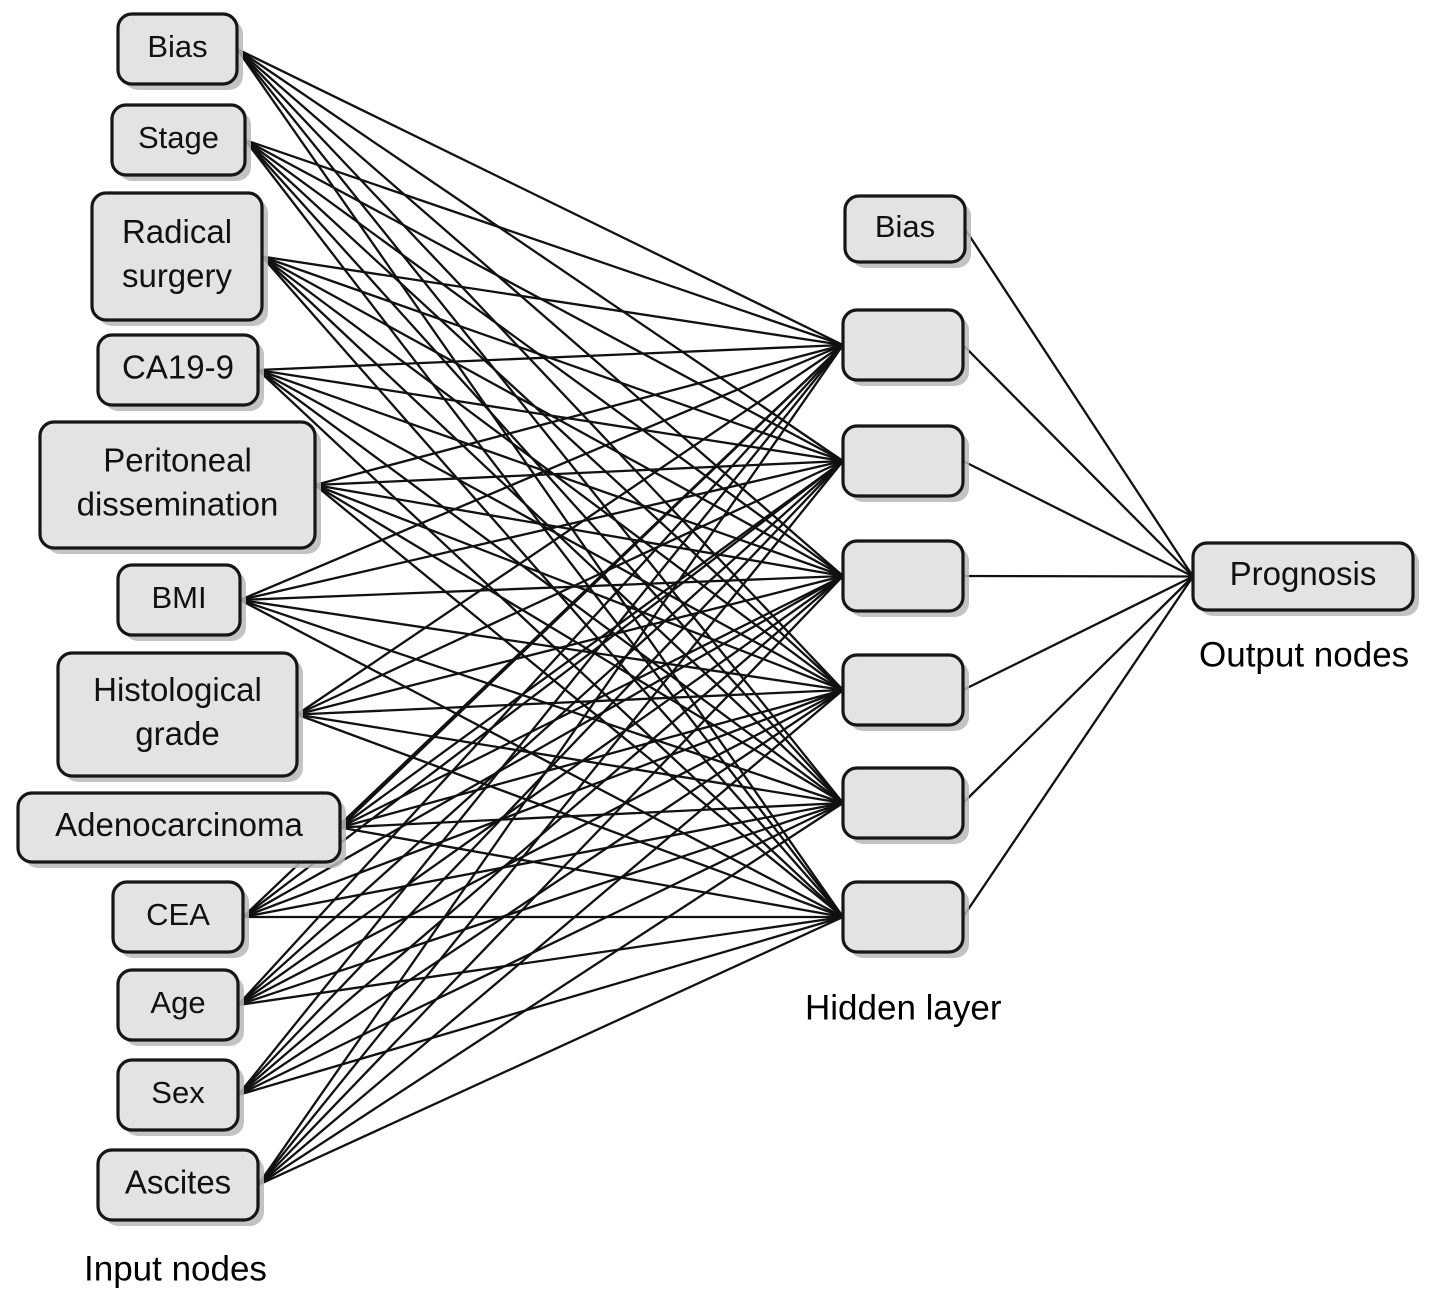  What do you see at coordinates (177, 1002) in the screenshot?
I see `node-label: Age` at bounding box center [177, 1002].